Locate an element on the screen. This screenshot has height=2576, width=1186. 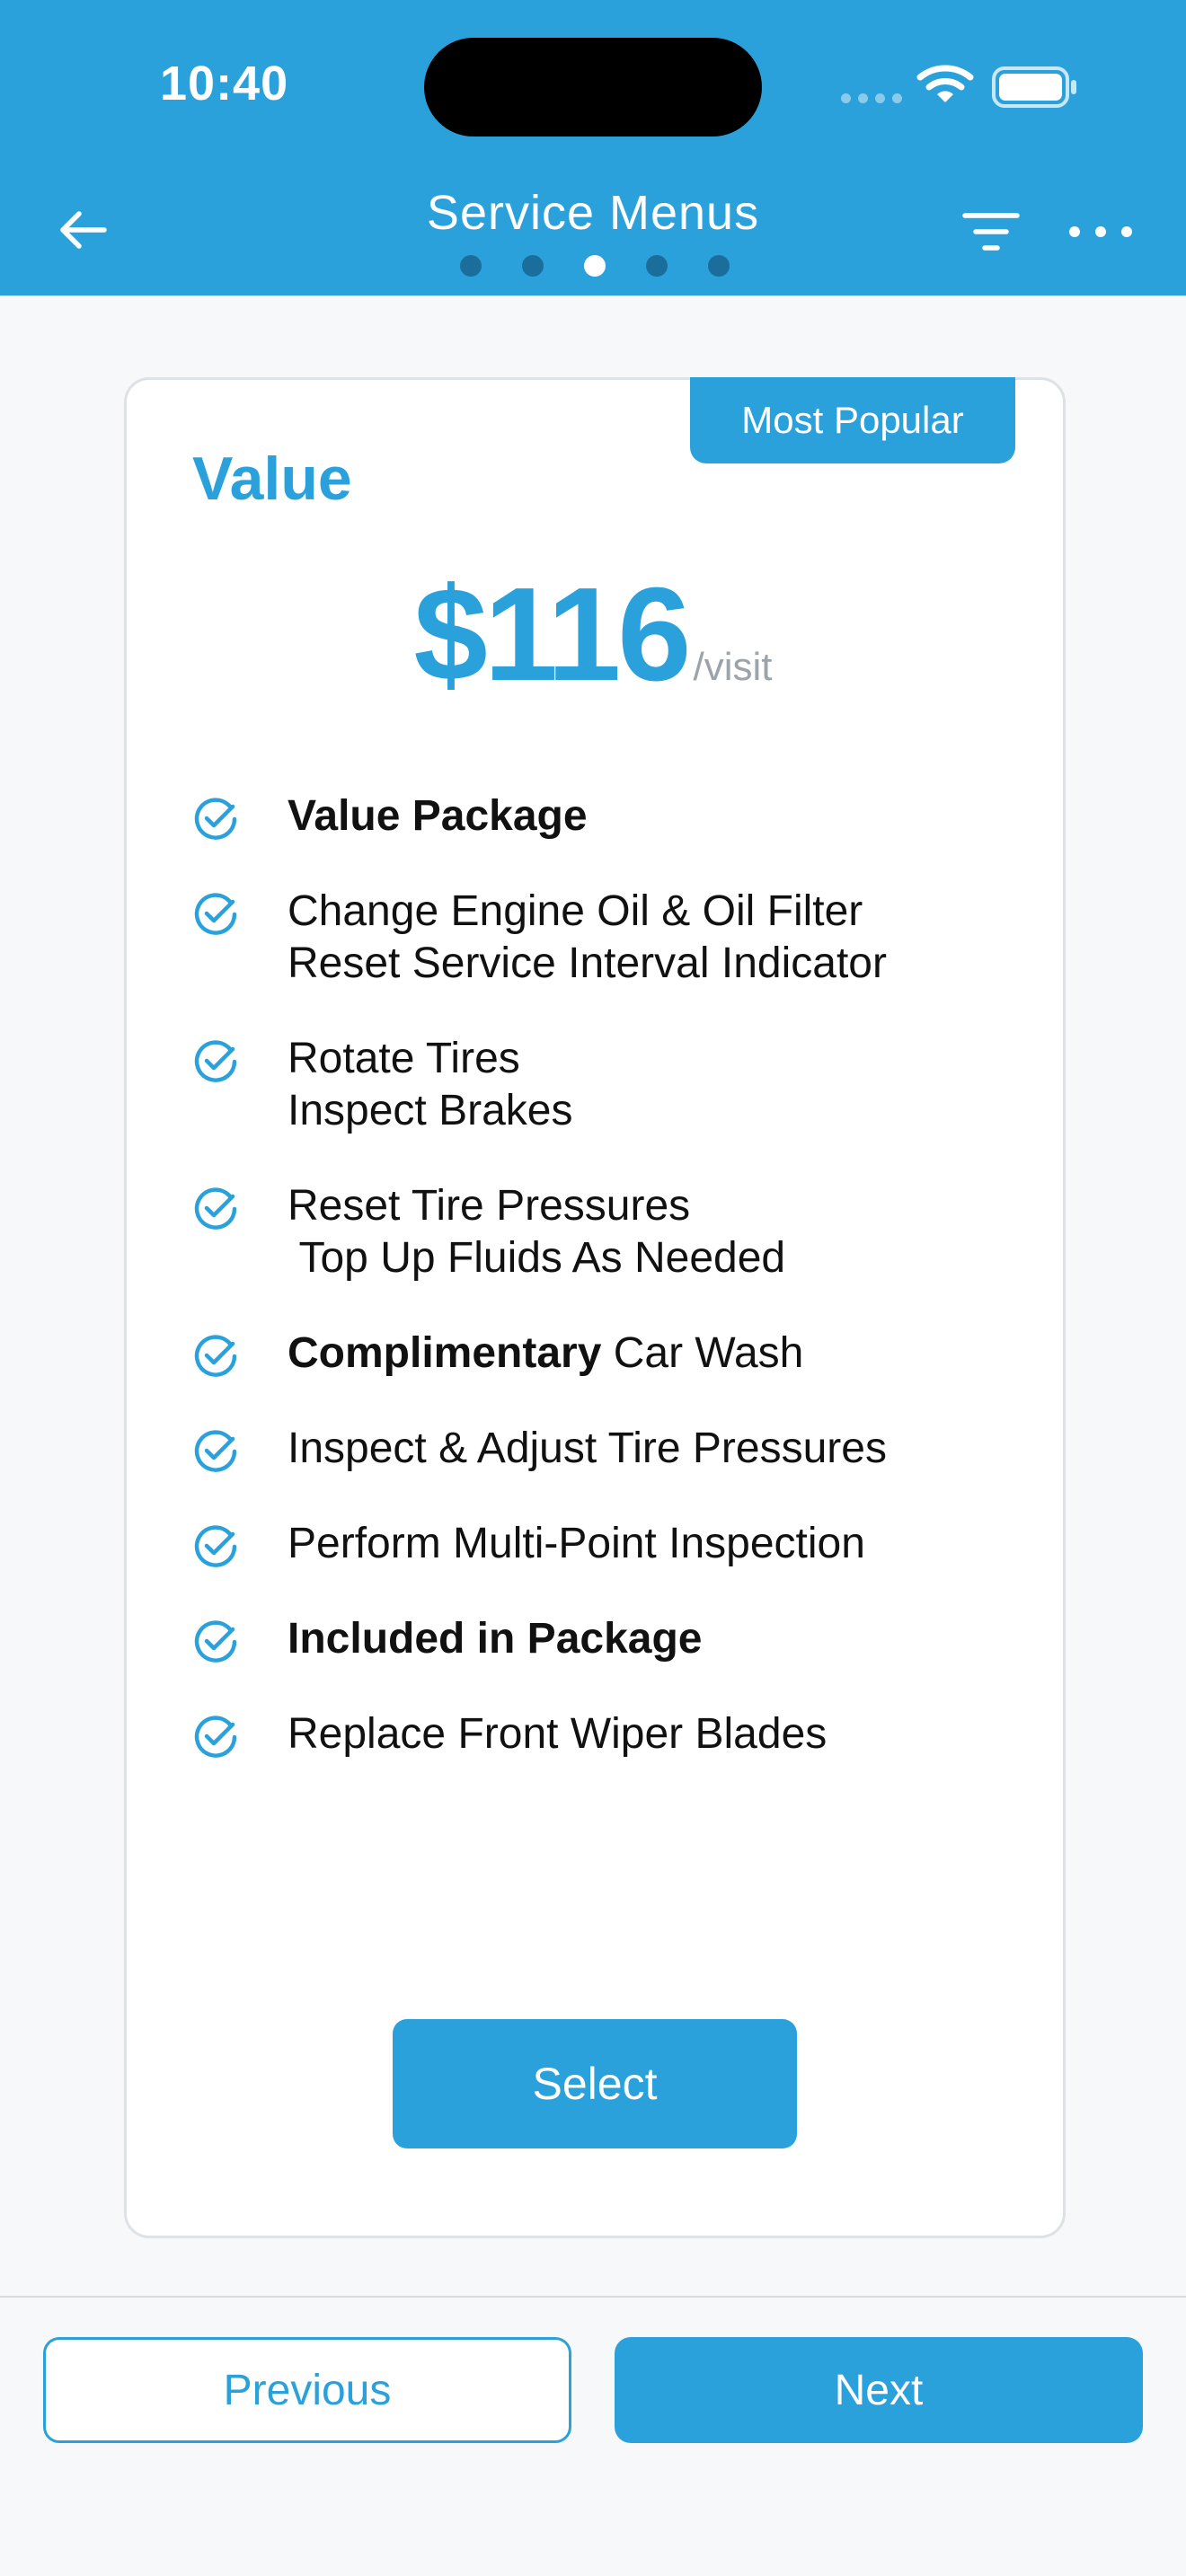
feature-text: Rotate Tires Inspect Brakes is located at coordinates (430, 1085).